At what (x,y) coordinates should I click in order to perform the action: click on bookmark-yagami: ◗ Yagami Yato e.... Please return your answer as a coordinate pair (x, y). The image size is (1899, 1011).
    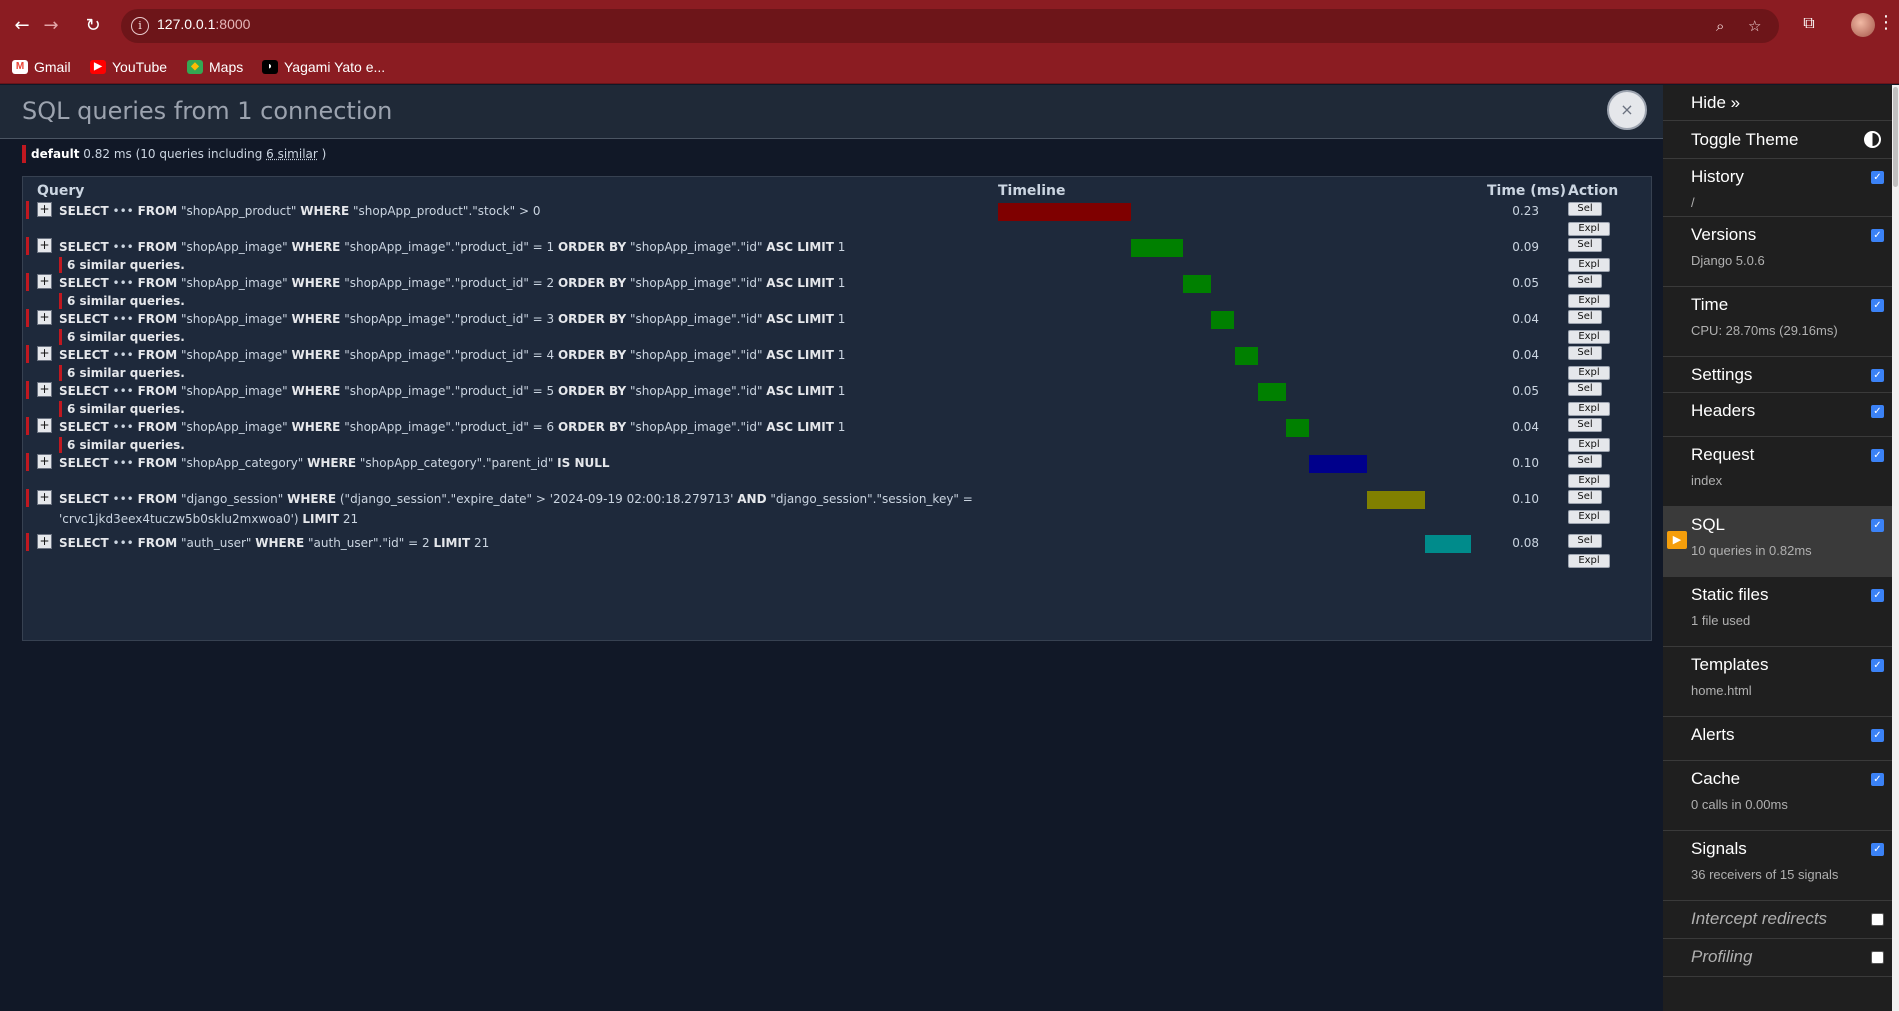
    Looking at the image, I should click on (323, 67).